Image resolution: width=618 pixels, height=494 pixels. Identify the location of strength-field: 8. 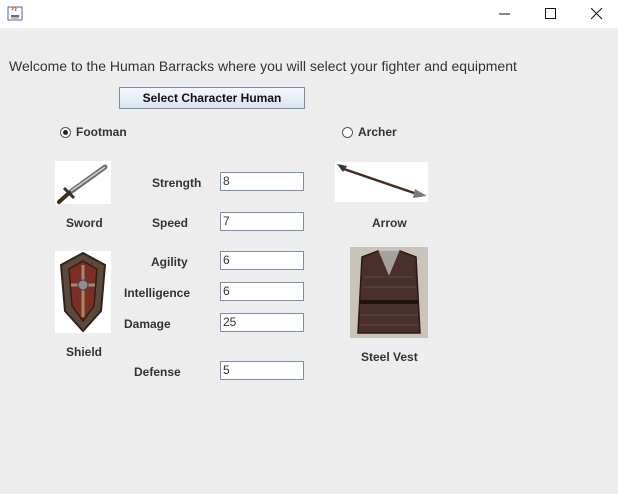
(262, 181).